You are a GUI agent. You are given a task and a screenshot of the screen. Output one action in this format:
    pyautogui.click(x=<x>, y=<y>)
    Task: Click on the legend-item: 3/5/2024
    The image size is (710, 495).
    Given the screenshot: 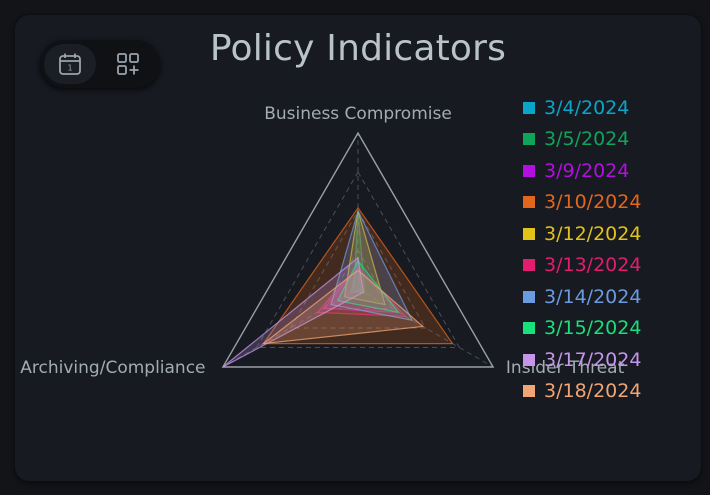 What is the action you would take?
    pyautogui.click(x=582, y=140)
    